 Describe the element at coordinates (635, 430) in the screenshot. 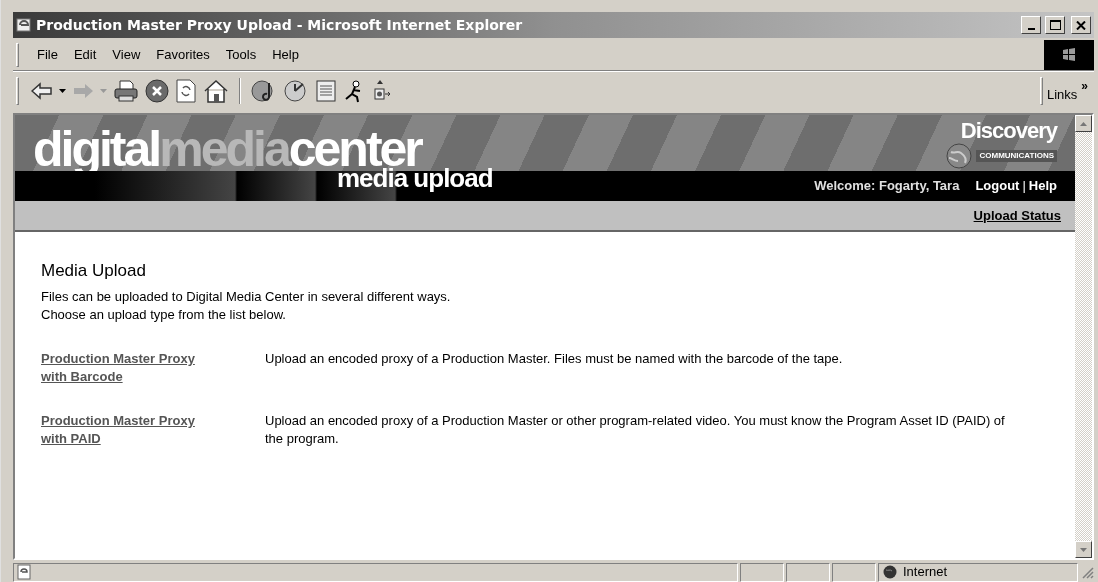

I see `upload-type-description: Upload an encoded proxy of a Production Master or other program-related video. You must know the Program Asset ID (PAID) of the program.` at that location.